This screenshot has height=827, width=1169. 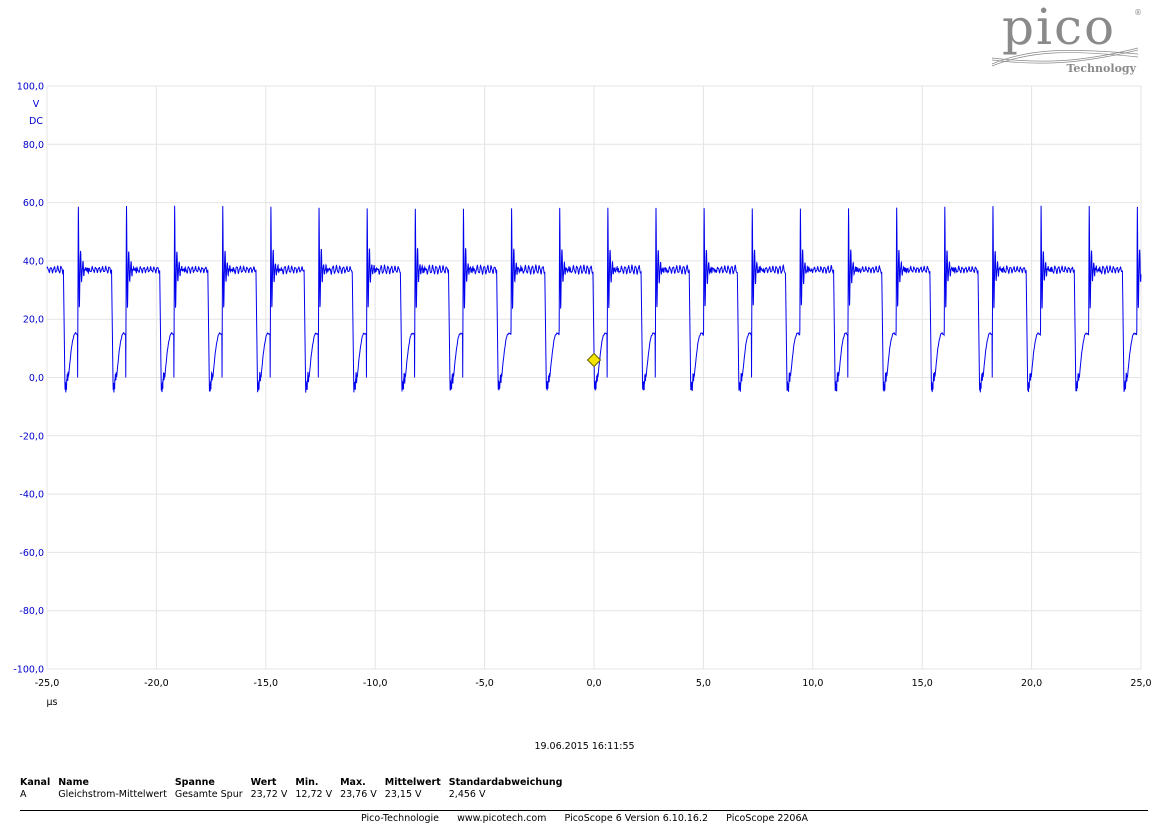 What do you see at coordinates (30, 87) in the screenshot?
I see `y-tick-label: 100,0` at bounding box center [30, 87].